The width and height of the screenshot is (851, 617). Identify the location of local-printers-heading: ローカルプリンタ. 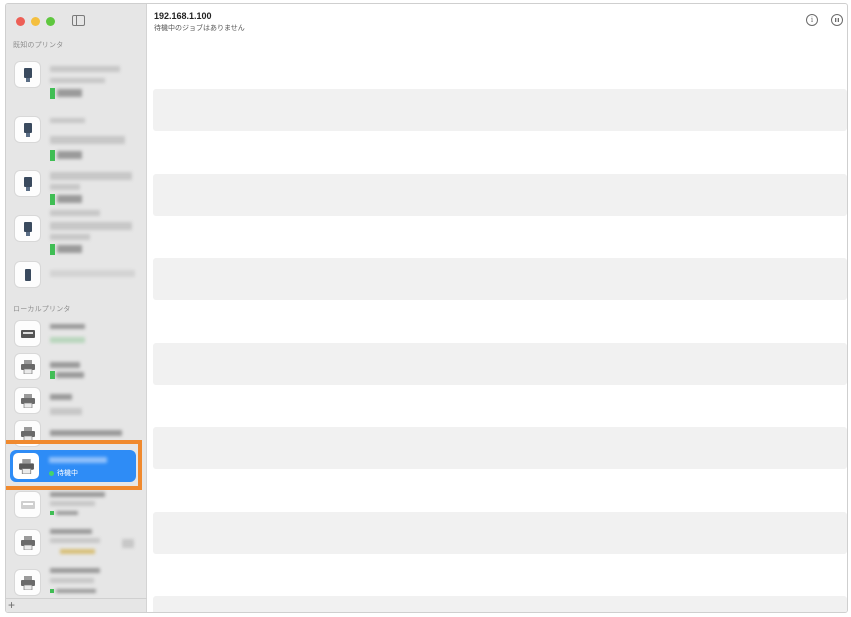
(42, 309).